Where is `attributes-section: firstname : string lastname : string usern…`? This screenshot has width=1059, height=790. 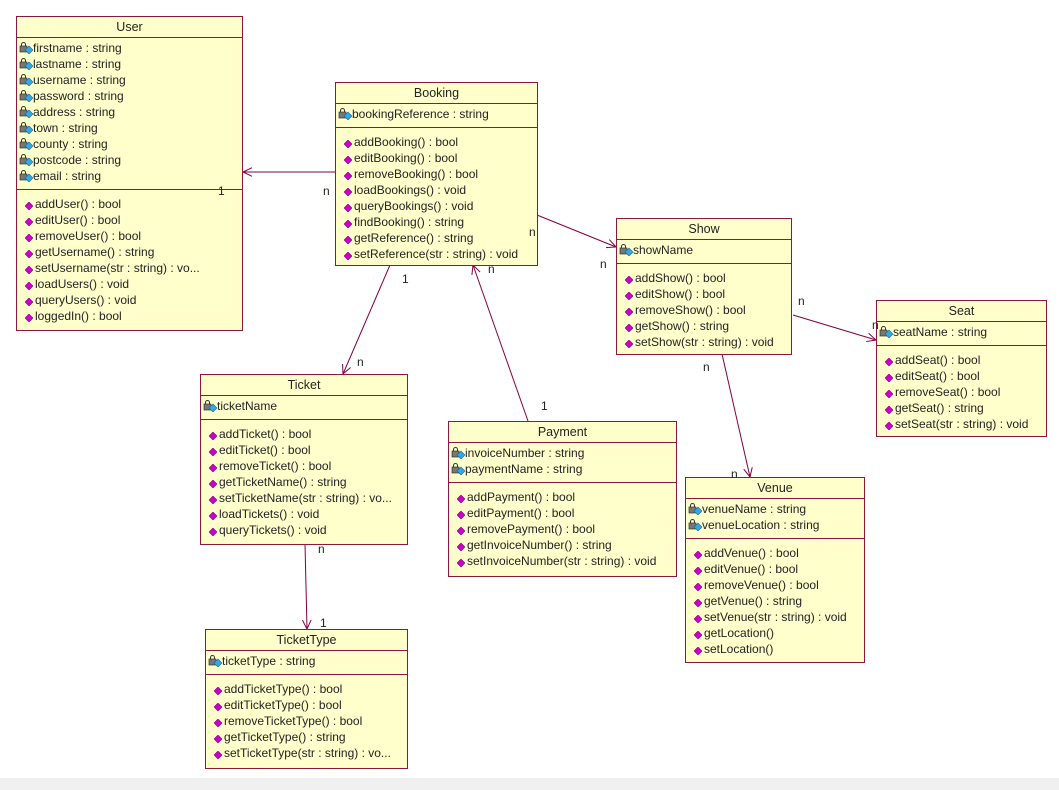
attributes-section: firstname : string lastname : string usern… is located at coordinates (129, 114).